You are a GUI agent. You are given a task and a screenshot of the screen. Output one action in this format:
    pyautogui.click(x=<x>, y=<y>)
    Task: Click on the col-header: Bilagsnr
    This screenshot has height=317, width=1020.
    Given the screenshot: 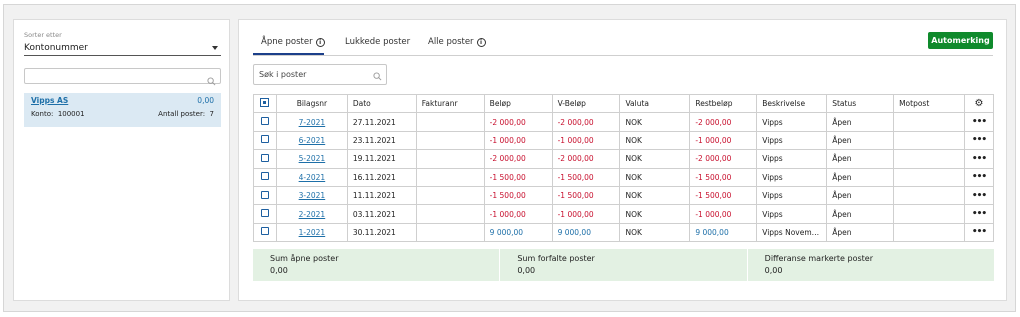 What is the action you would take?
    pyautogui.click(x=311, y=103)
    